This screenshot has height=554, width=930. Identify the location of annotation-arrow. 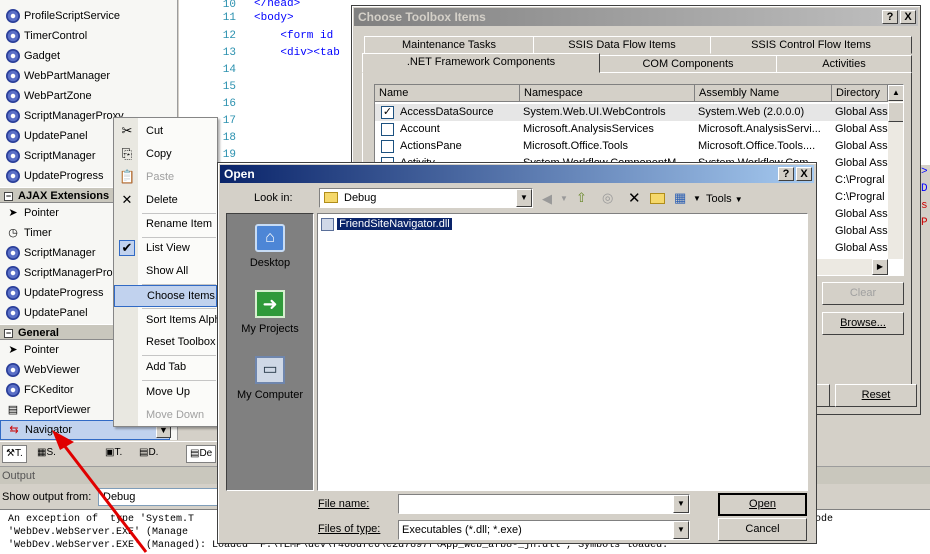
(100, 491).